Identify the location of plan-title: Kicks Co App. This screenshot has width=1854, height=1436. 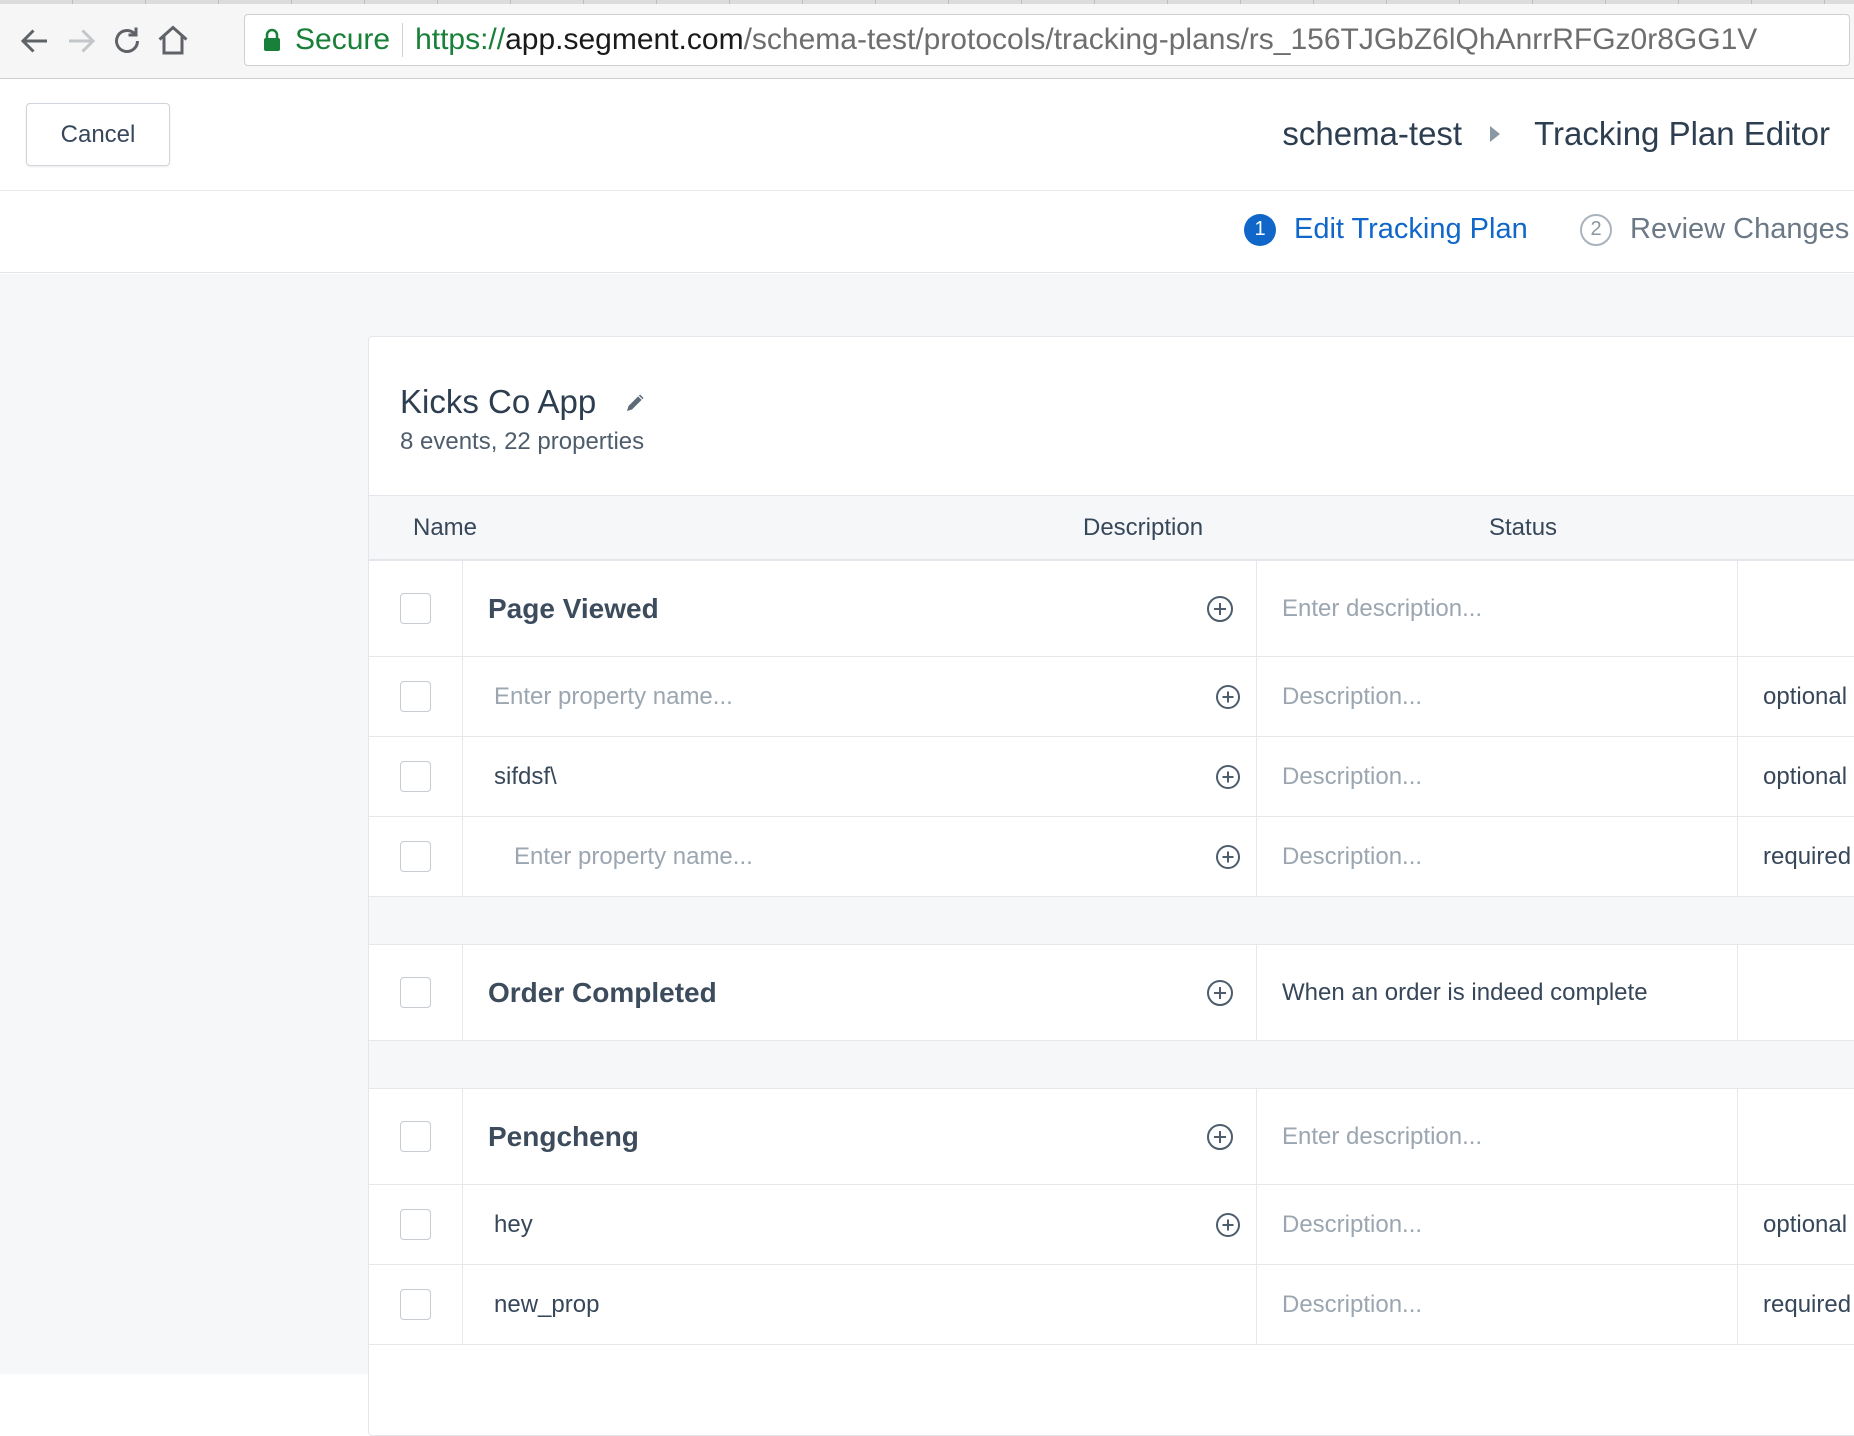
(524, 402).